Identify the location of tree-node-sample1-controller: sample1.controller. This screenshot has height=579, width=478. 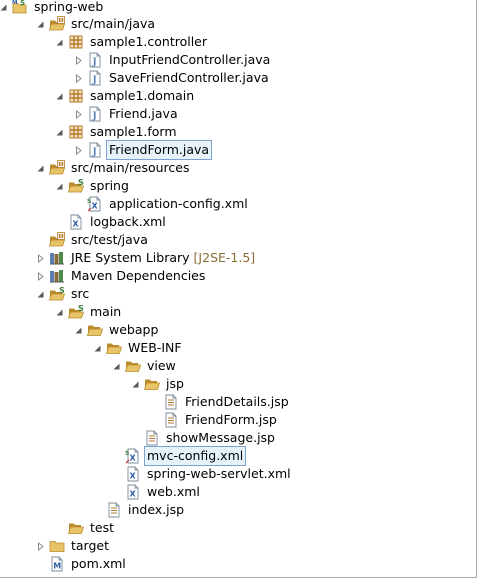
(131, 42).